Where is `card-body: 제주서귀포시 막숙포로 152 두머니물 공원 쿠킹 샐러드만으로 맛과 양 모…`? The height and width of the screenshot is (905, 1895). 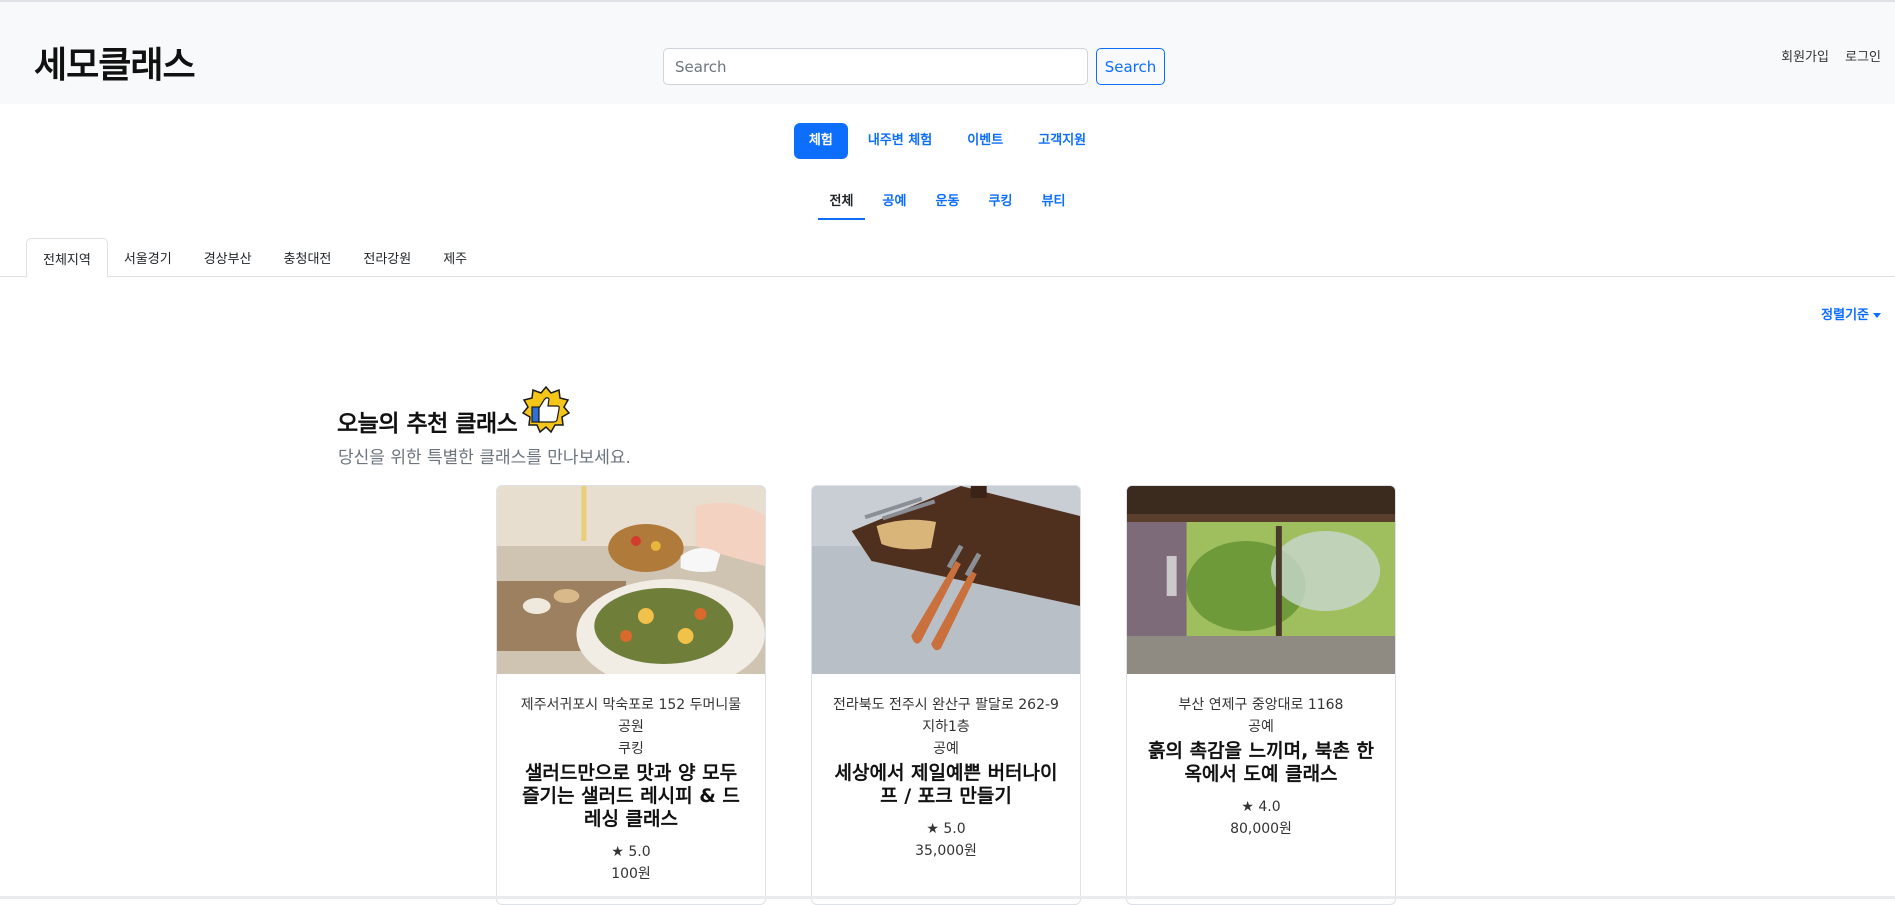 card-body: 제주서귀포시 막숙포로 152 두머니물 공원 쿠킹 샐러드만으로 맛과 양 모… is located at coordinates (631, 779).